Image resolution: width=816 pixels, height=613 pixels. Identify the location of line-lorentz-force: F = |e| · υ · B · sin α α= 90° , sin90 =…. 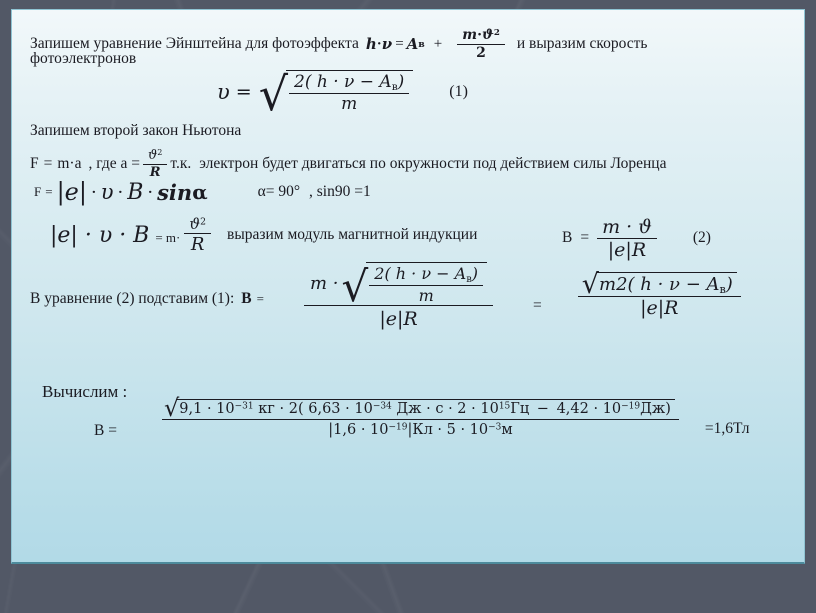
(202, 192).